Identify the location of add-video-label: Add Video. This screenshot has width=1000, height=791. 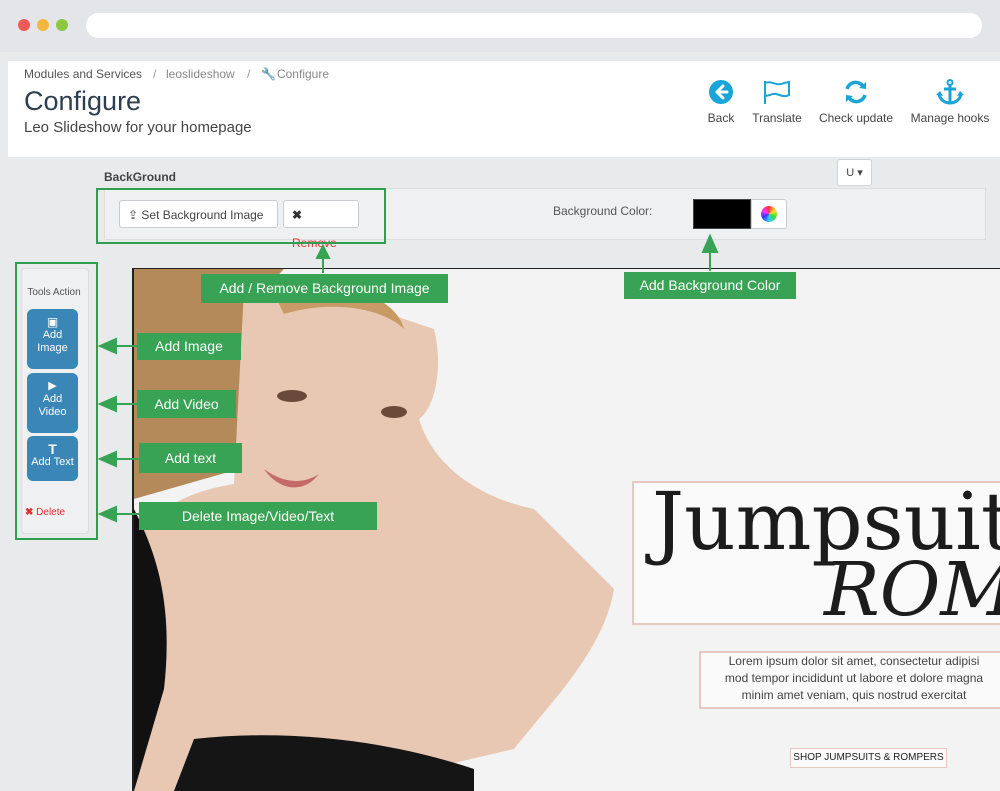
(52, 405).